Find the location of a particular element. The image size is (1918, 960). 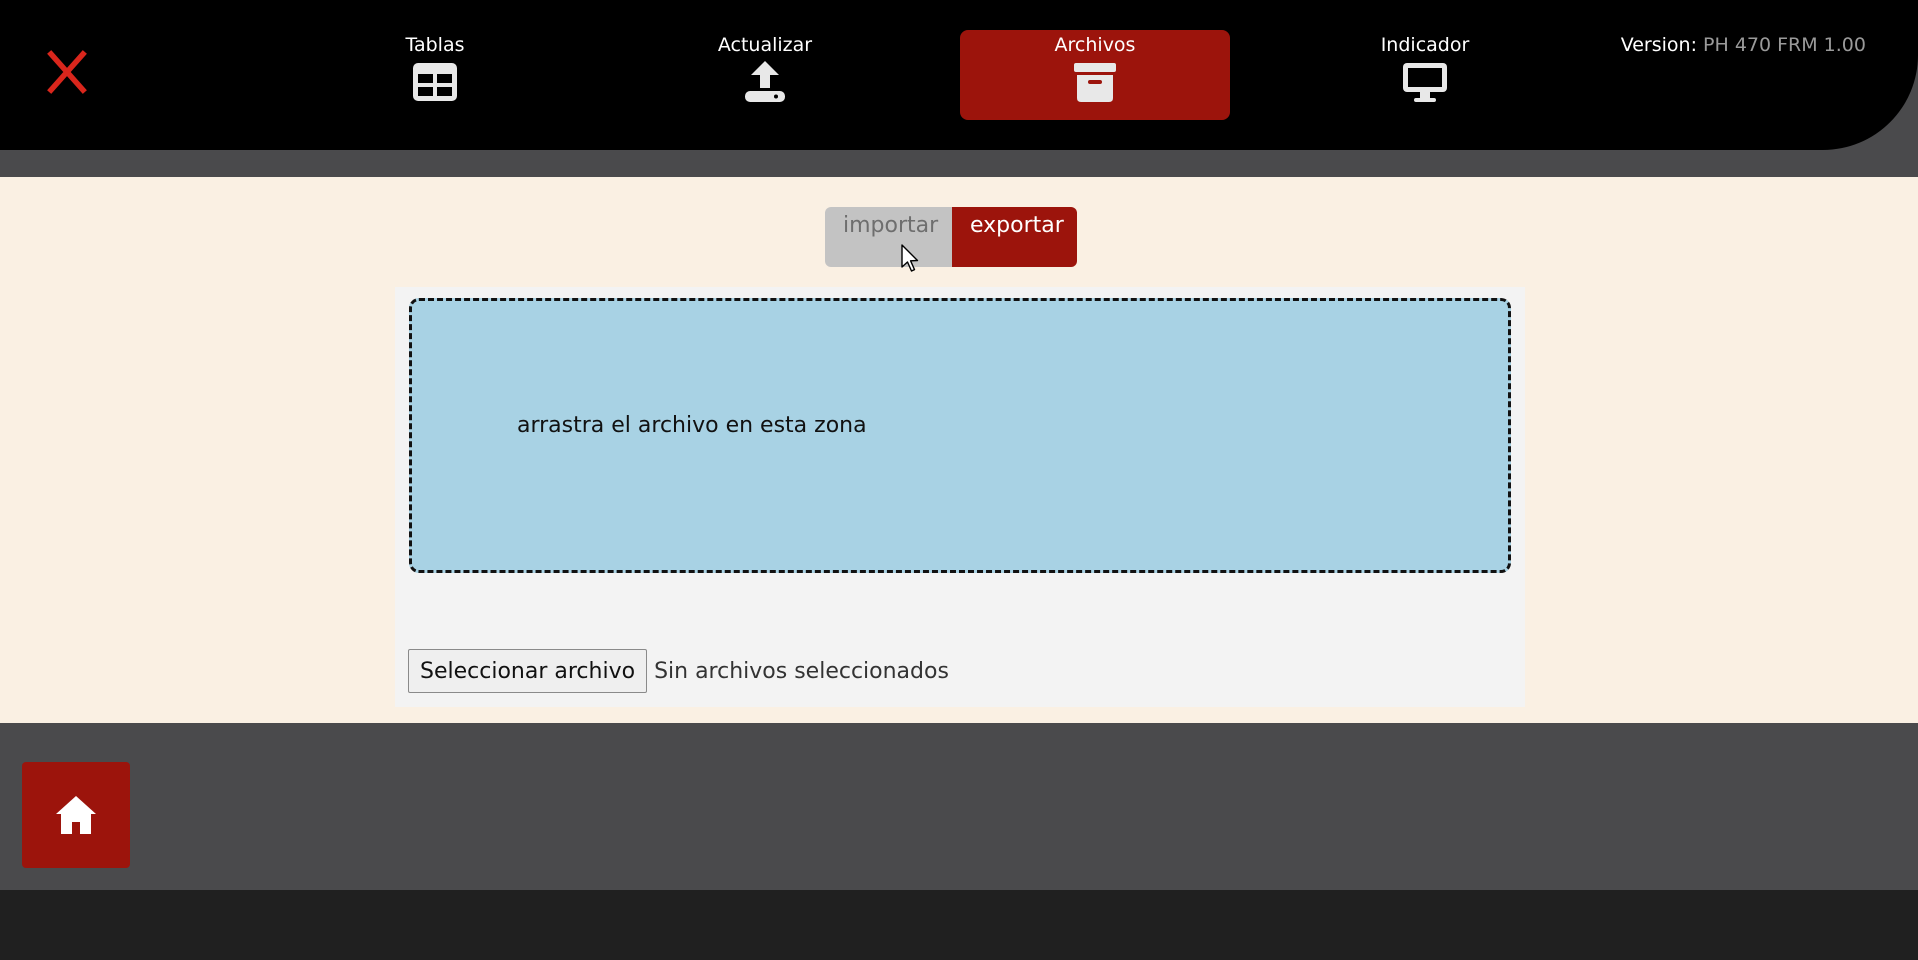

importar-button: importar is located at coordinates (888, 237).